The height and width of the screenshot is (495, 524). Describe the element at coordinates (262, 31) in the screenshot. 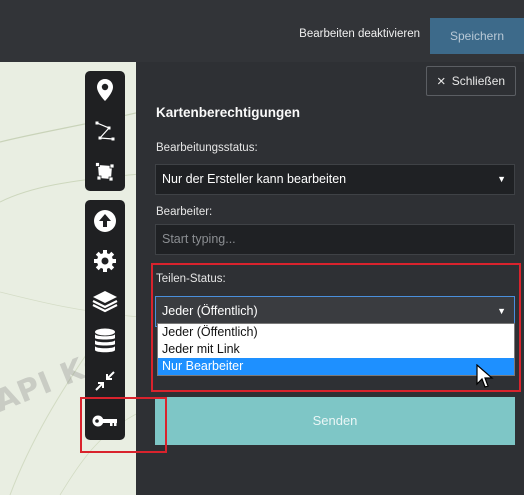

I see `top-bar: Bearbeiten deaktivieren Speichern` at that location.